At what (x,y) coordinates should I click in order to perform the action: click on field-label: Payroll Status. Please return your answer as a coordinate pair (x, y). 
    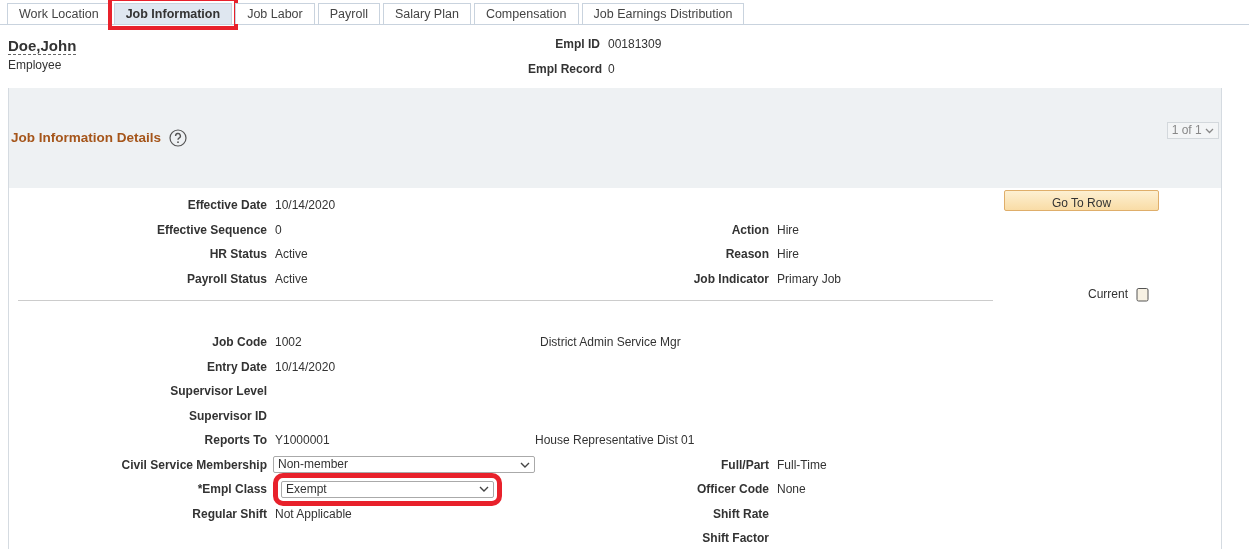
    Looking at the image, I should click on (226, 278).